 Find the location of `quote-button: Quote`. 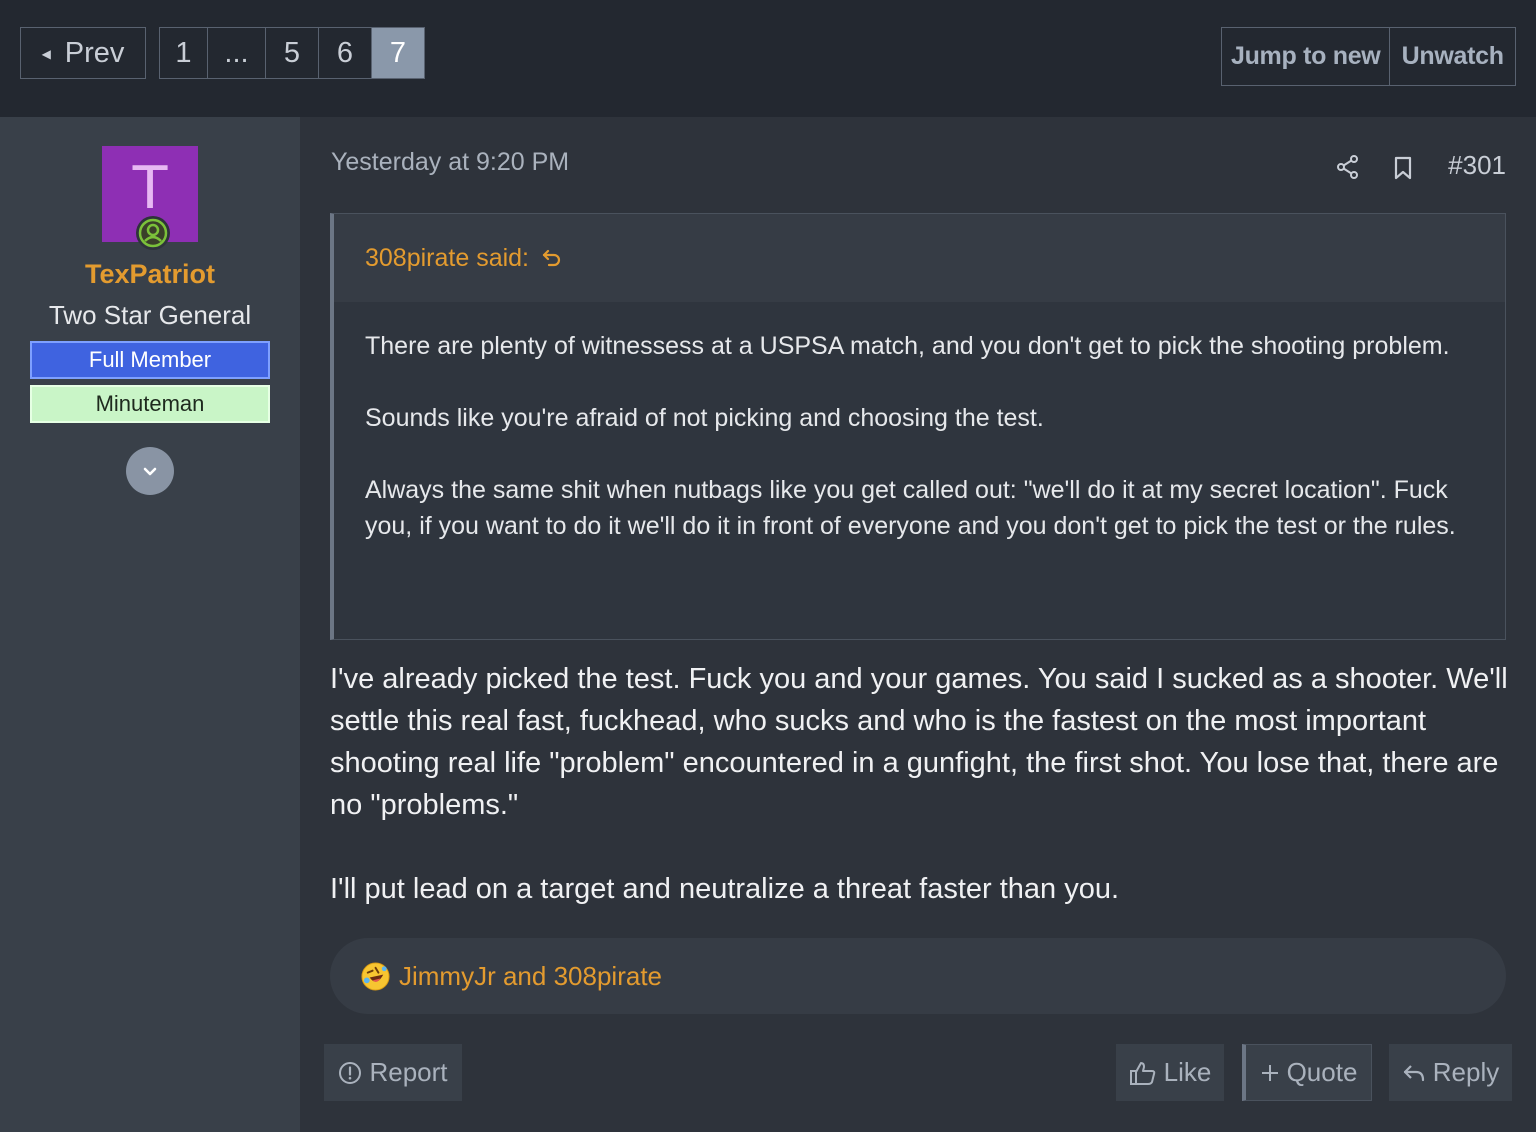

quote-button: Quote is located at coordinates (1307, 1072).